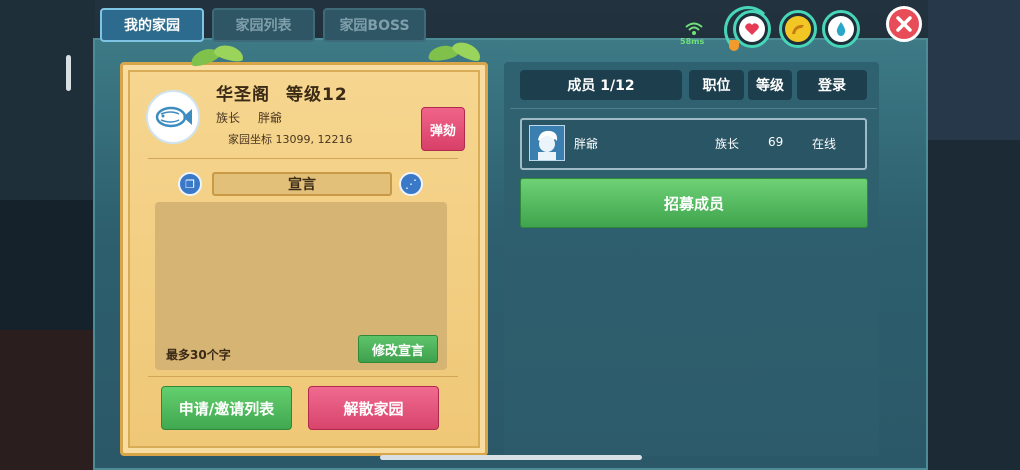 The image size is (1020, 470). I want to click on leader-role-label: 族长, so click(228, 118).